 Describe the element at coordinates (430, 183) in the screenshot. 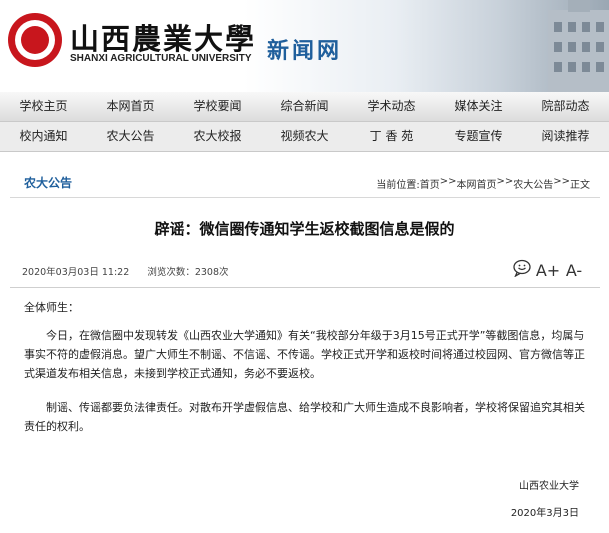

I see `breadcrumb-home: 首页` at that location.